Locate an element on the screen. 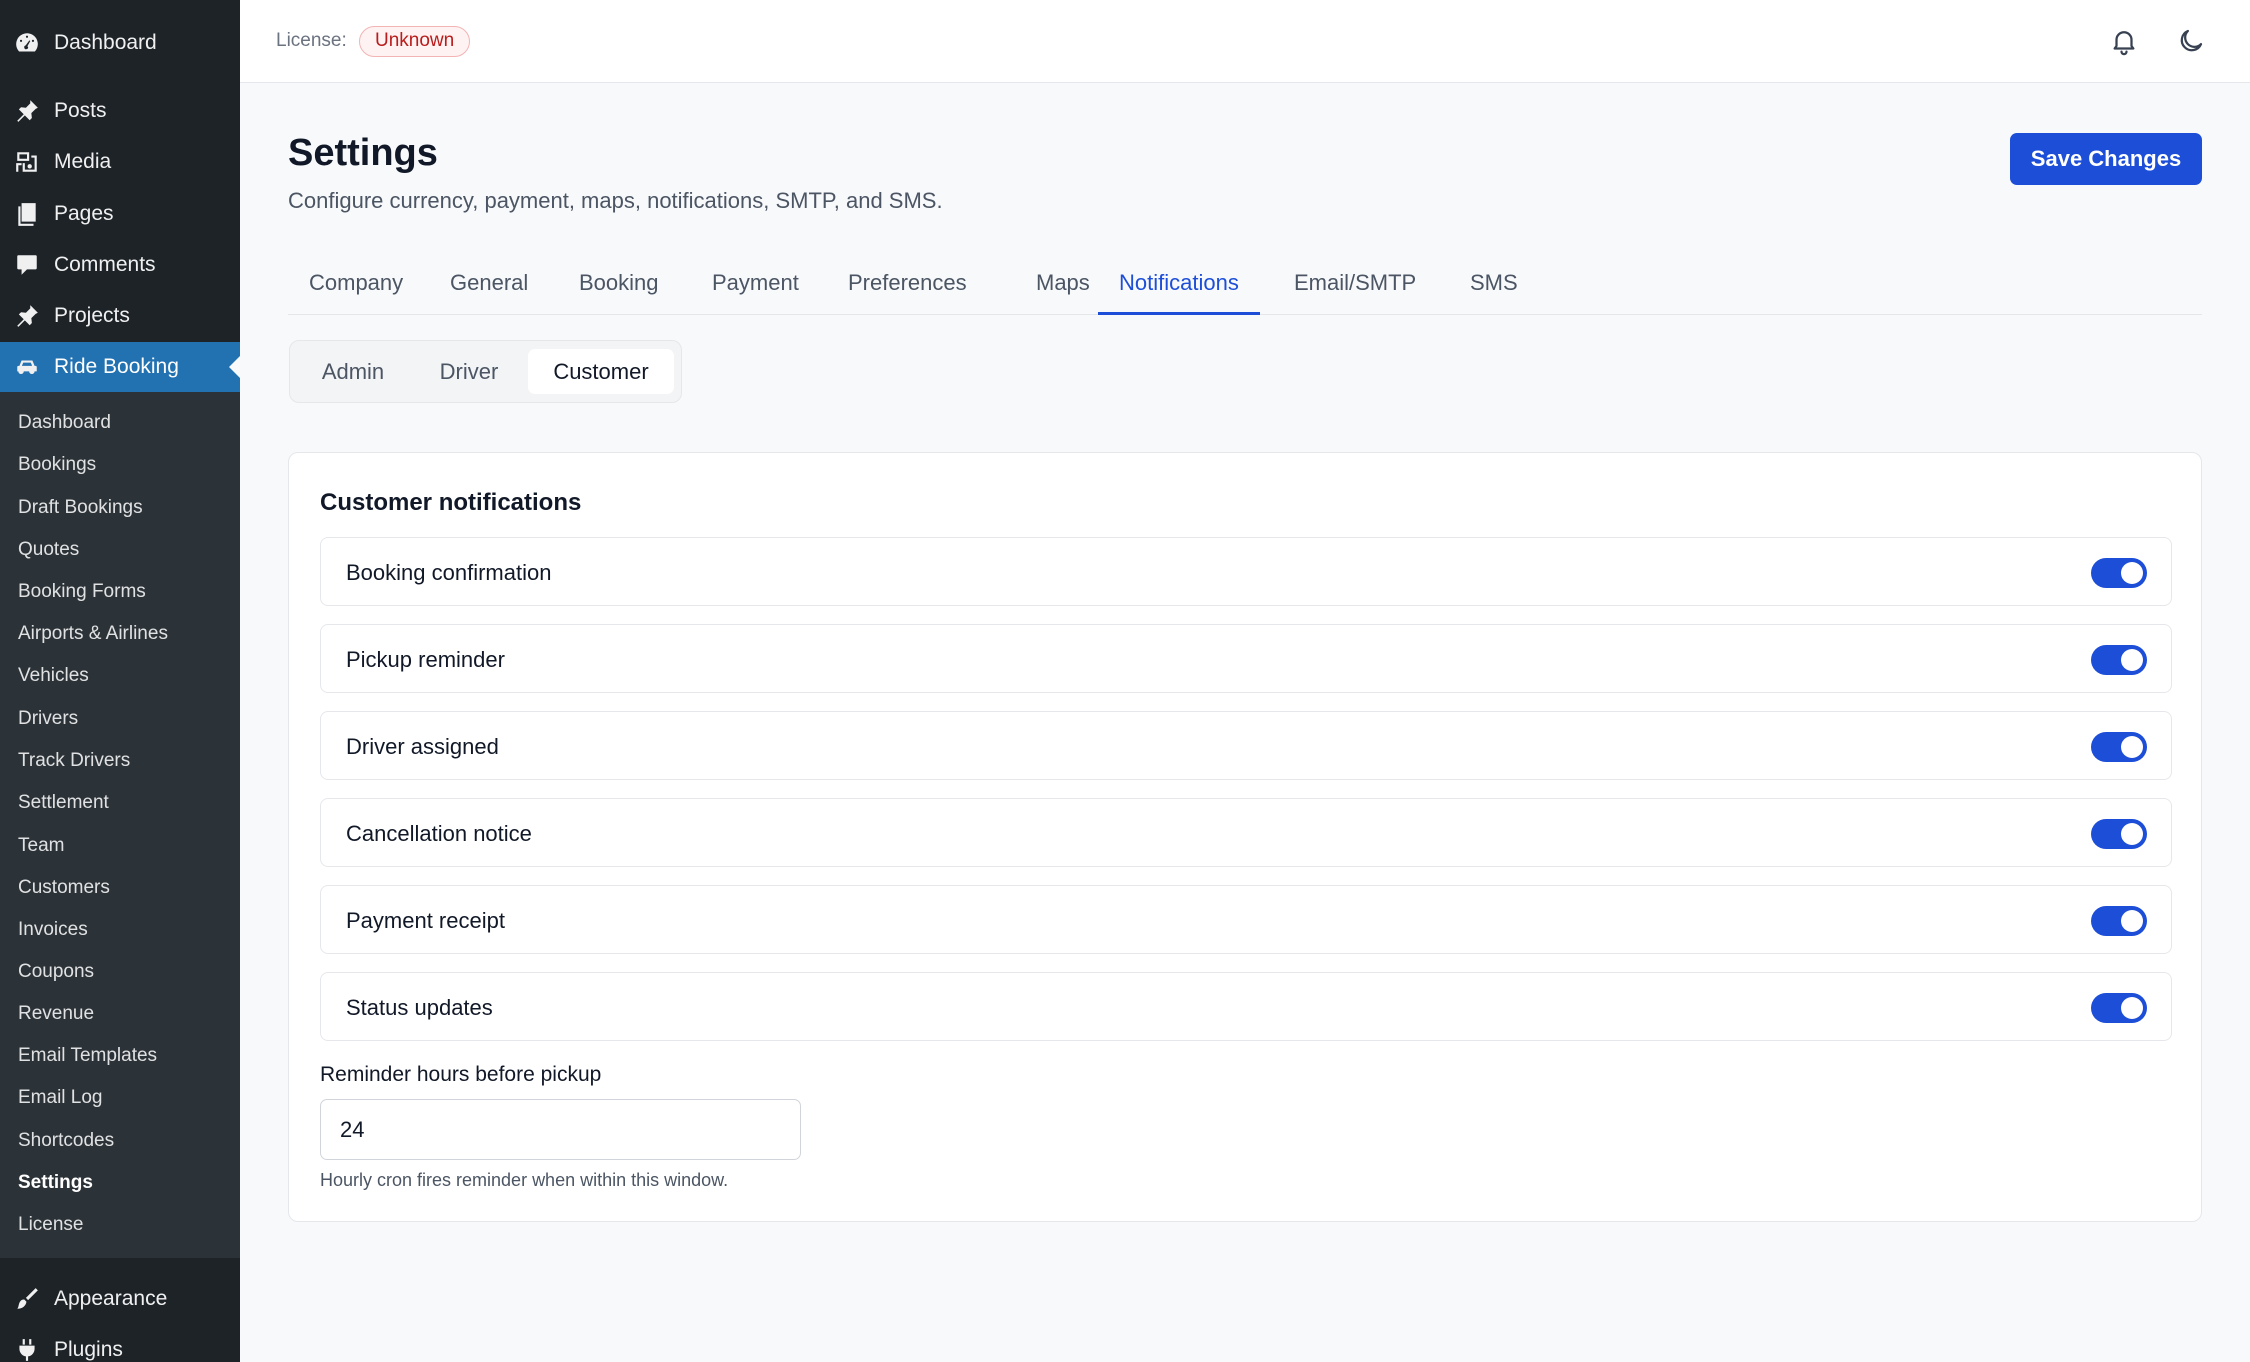  pages-icon is located at coordinates (27, 214).